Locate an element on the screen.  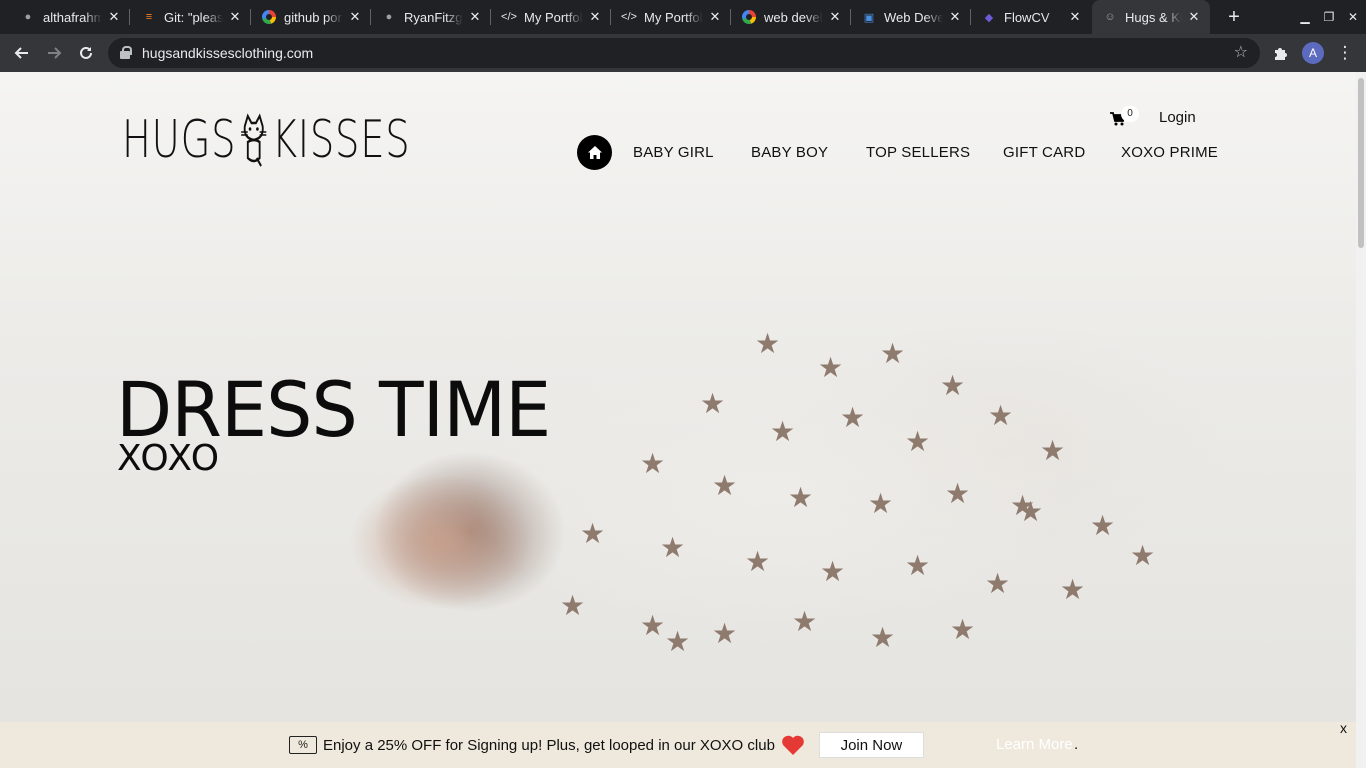
promo-close-button: x is located at coordinates (1343, 728).